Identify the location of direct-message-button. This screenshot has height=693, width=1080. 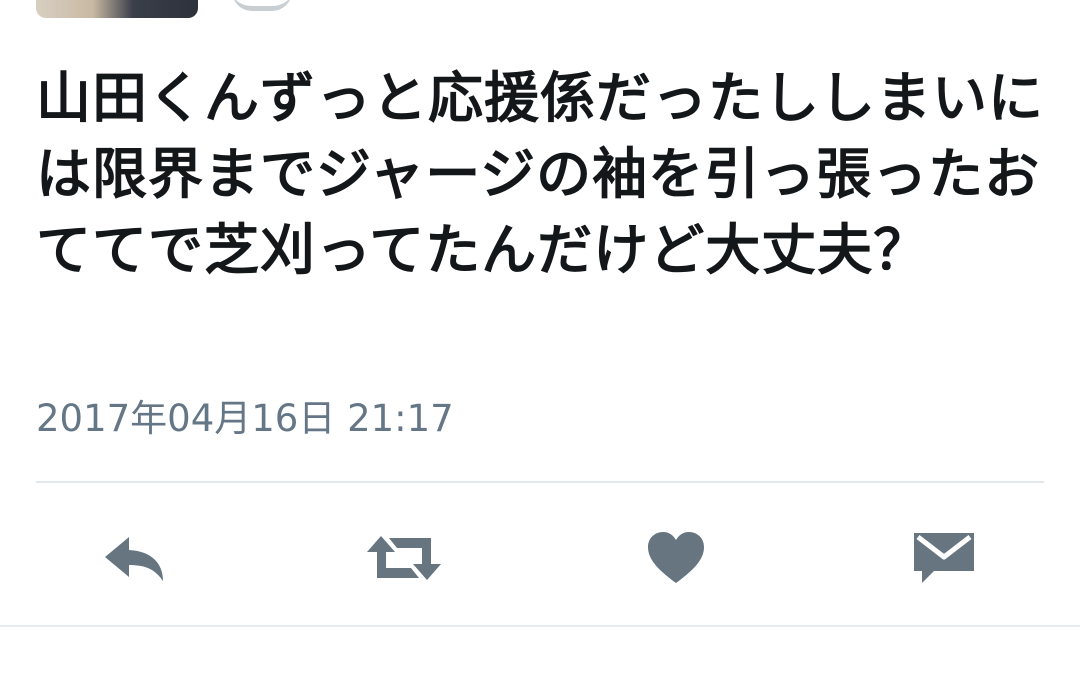
(944, 558).